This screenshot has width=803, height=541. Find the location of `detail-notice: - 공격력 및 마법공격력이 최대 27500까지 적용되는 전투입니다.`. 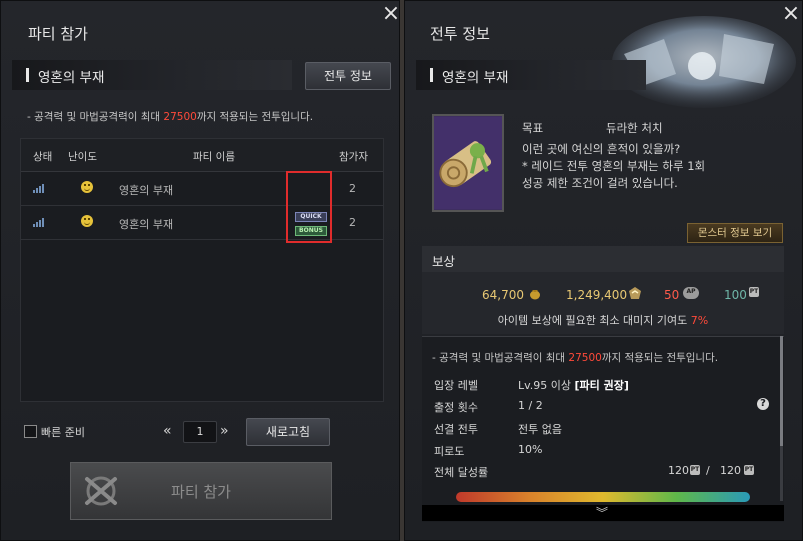

detail-notice: - 공격력 및 마법공격력이 최대 27500까지 적용되는 전투입니다. is located at coordinates (575, 357).